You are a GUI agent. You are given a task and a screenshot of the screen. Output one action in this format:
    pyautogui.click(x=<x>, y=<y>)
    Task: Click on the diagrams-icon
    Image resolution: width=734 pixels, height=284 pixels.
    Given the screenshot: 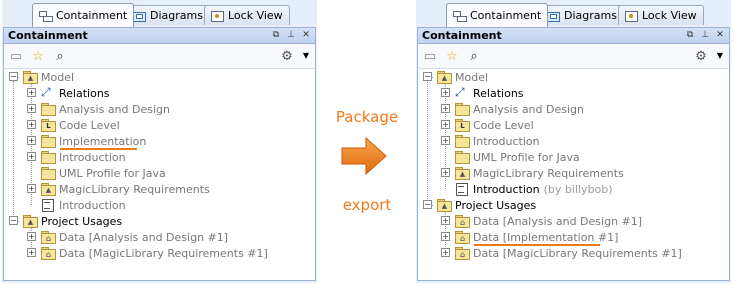 What is the action you would take?
    pyautogui.click(x=553, y=16)
    